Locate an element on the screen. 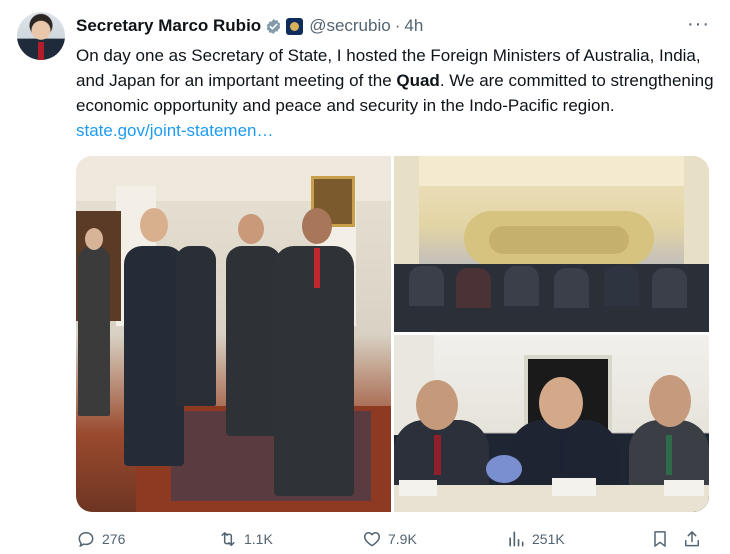 The image size is (730, 554). repost-count: 1.1K is located at coordinates (258, 539).